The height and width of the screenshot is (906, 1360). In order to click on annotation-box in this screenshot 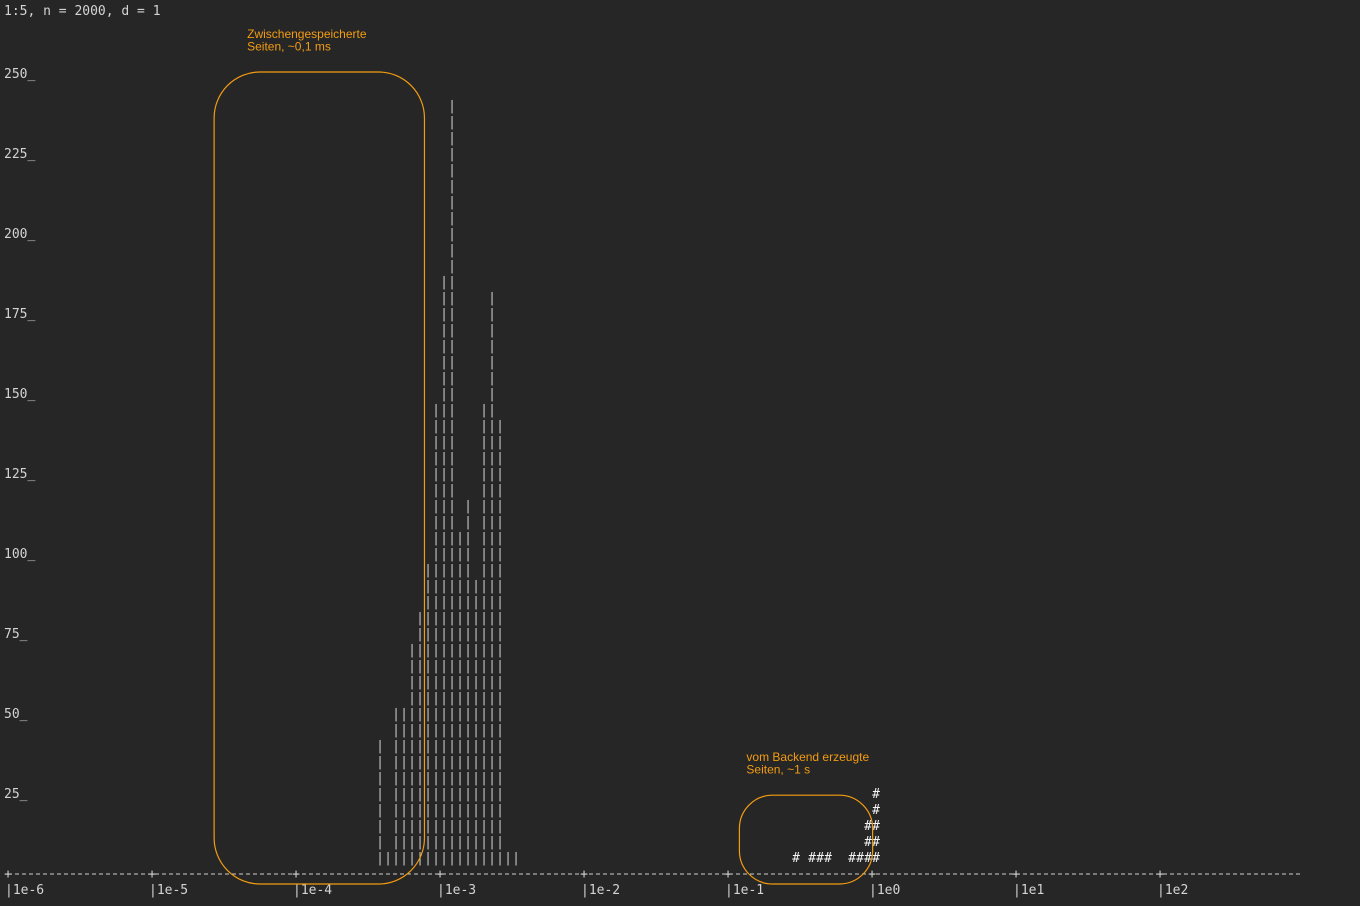, I will do `click(806, 839)`.